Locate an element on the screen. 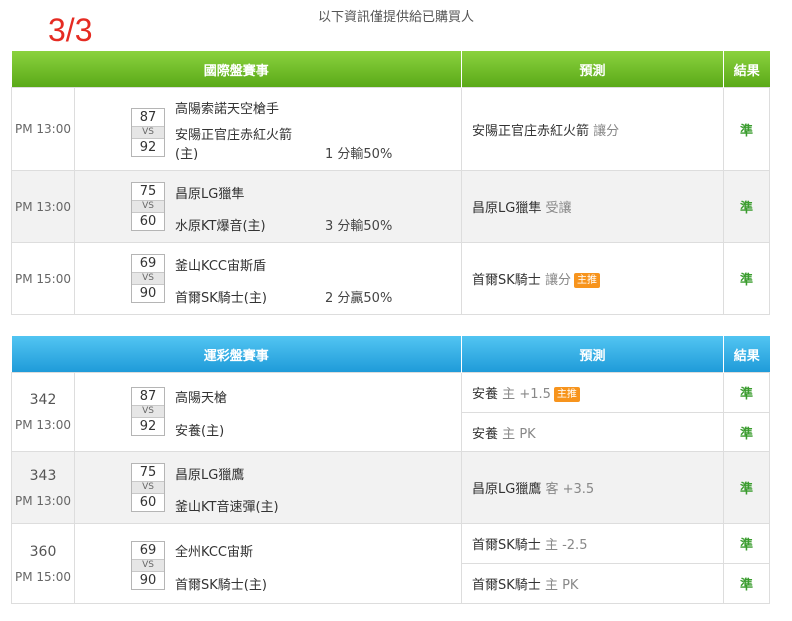  away-team: 全州KCC宙斯 is located at coordinates (214, 552).